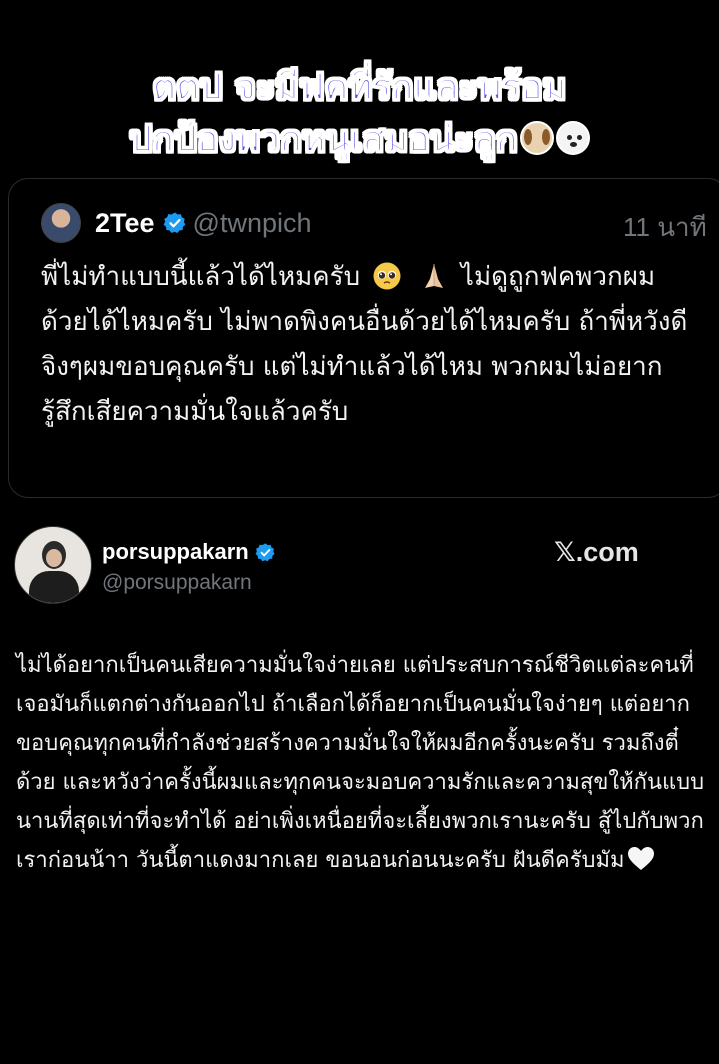 This screenshot has width=719, height=1064. What do you see at coordinates (175, 552) in the screenshot?
I see `author-display-name: porsuppakarn` at bounding box center [175, 552].